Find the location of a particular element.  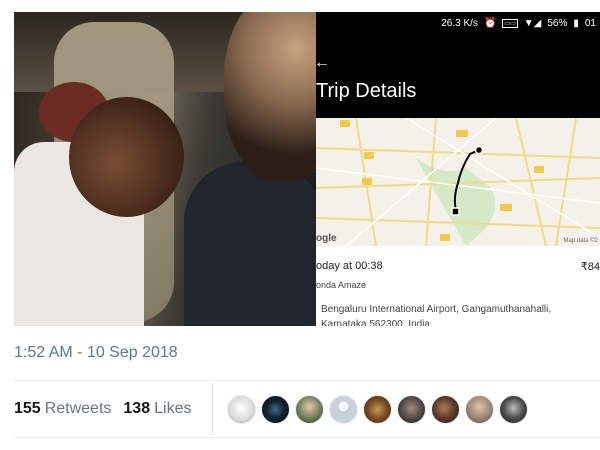

like-count: 138 is located at coordinates (136, 409).